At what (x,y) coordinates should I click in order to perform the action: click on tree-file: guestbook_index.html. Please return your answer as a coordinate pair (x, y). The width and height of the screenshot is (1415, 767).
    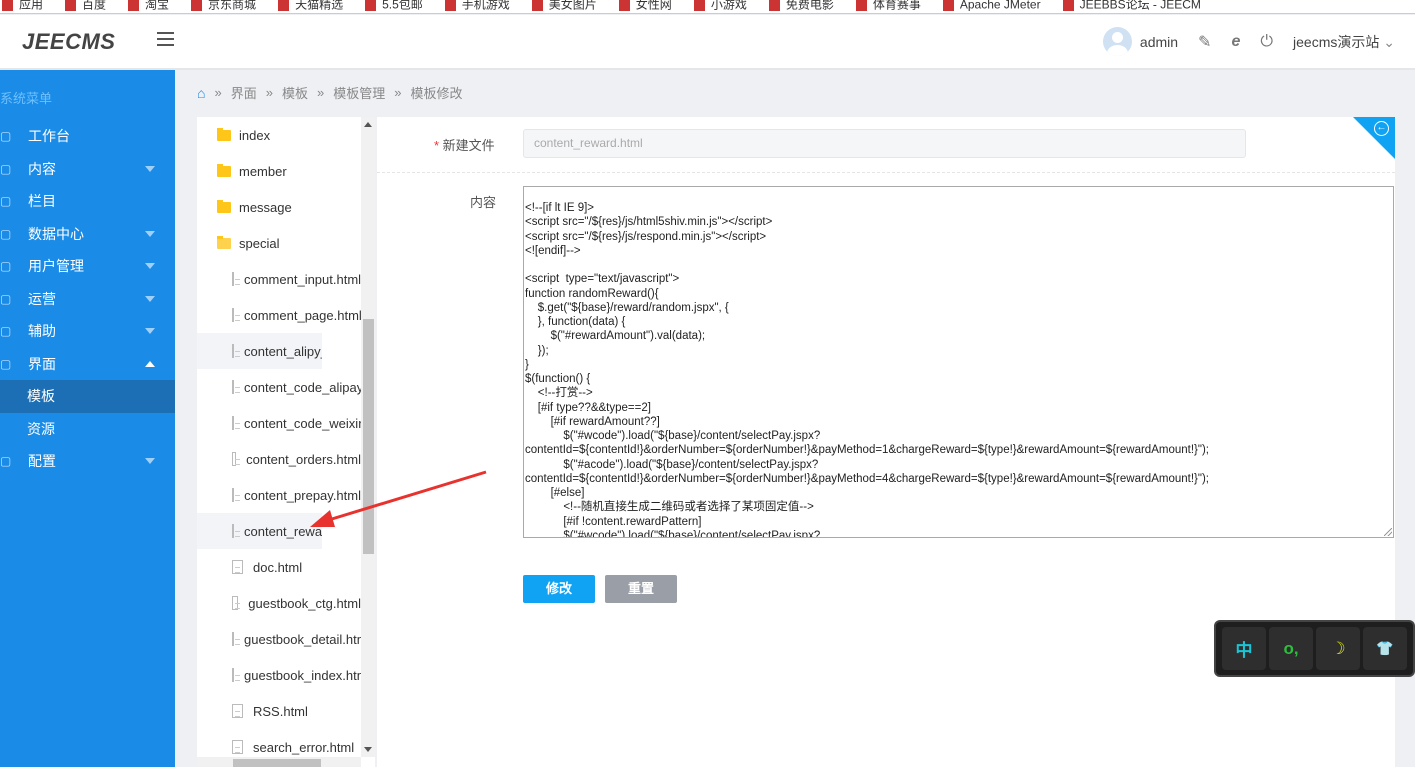
    Looking at the image, I should click on (279, 675).